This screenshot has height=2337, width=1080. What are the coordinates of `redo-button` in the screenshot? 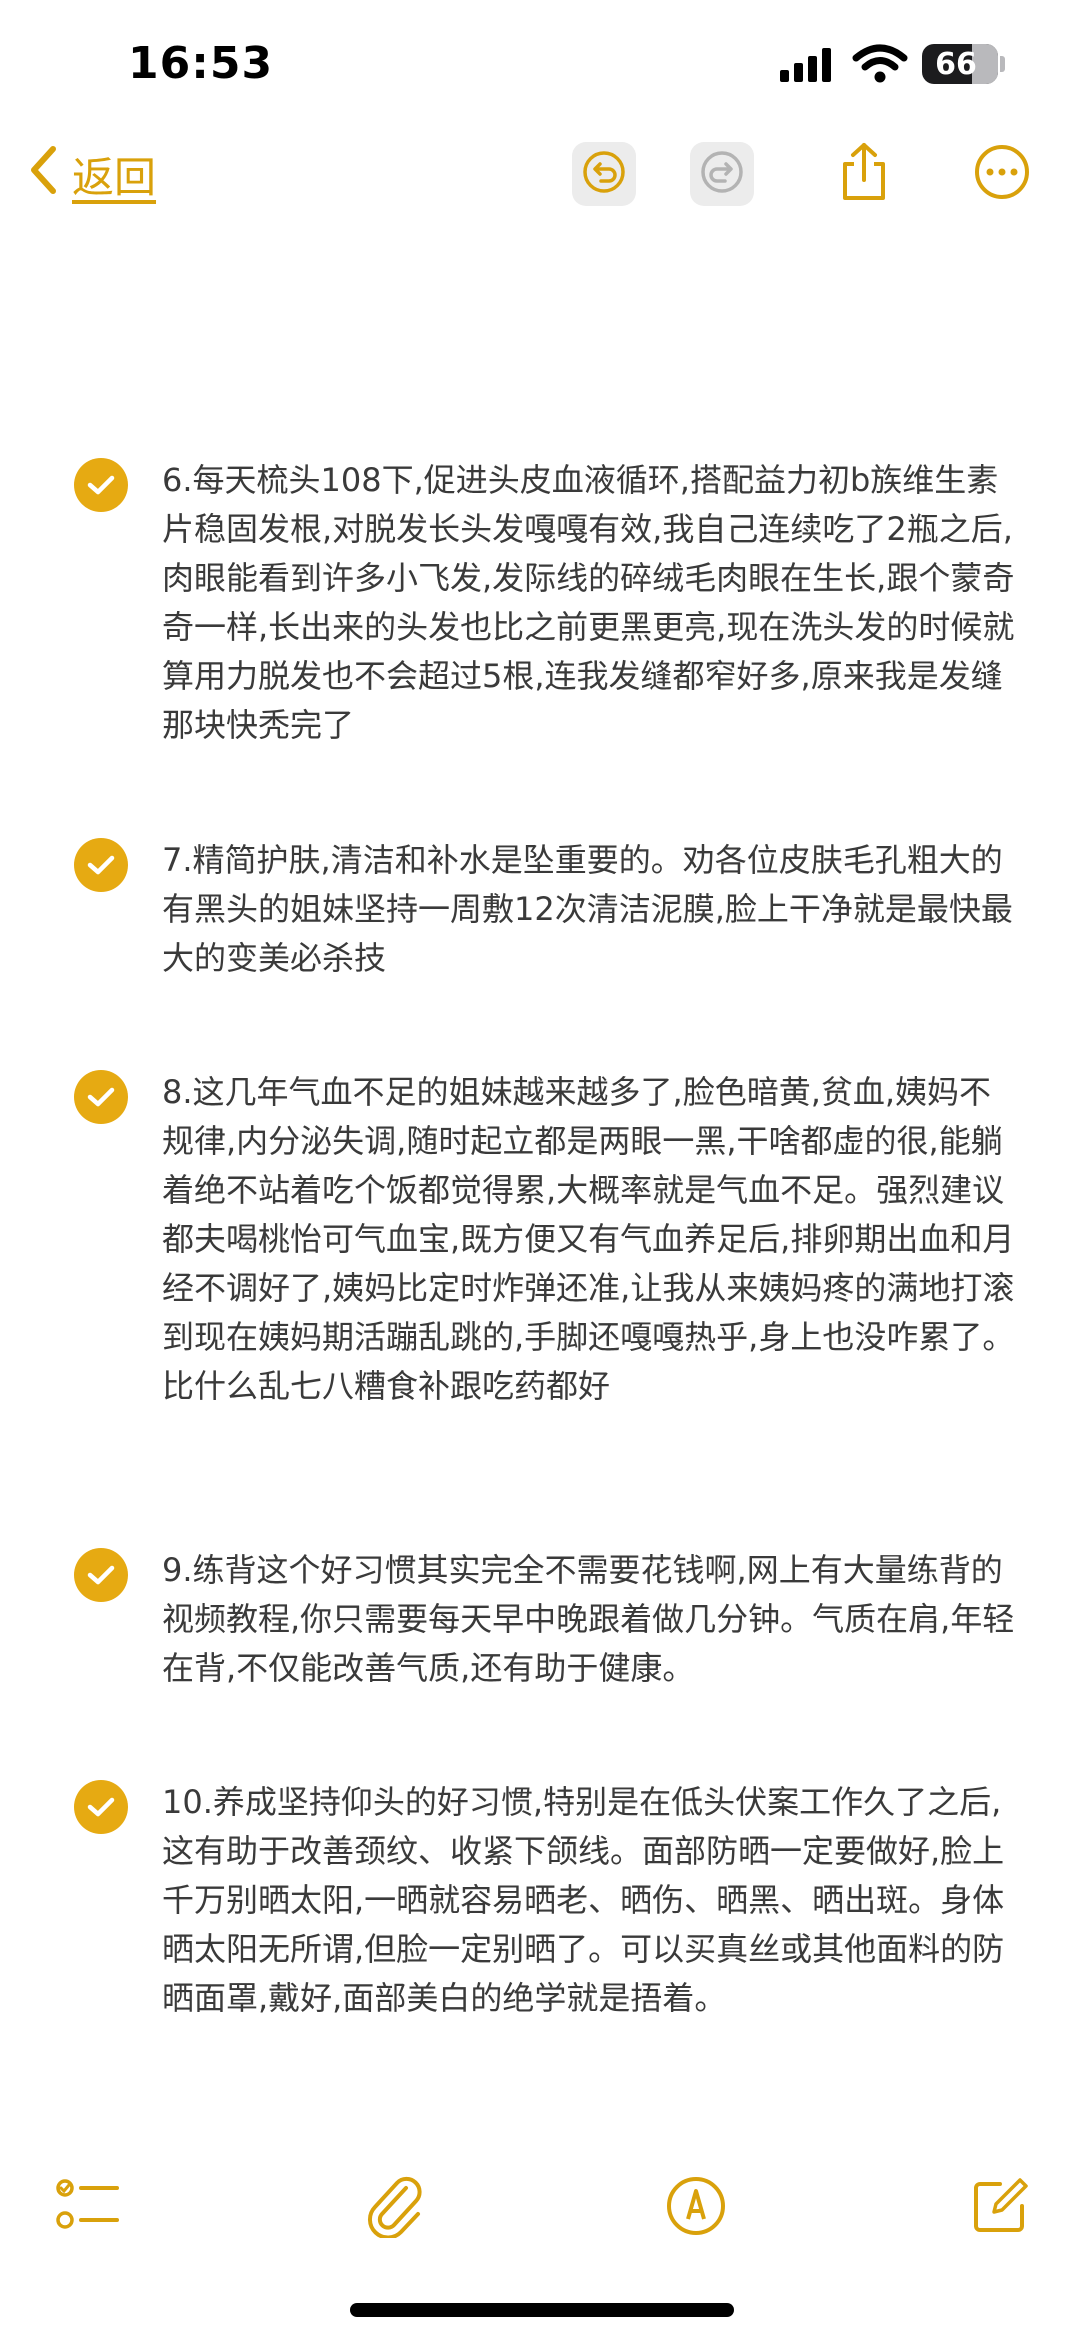 It's located at (722, 174).